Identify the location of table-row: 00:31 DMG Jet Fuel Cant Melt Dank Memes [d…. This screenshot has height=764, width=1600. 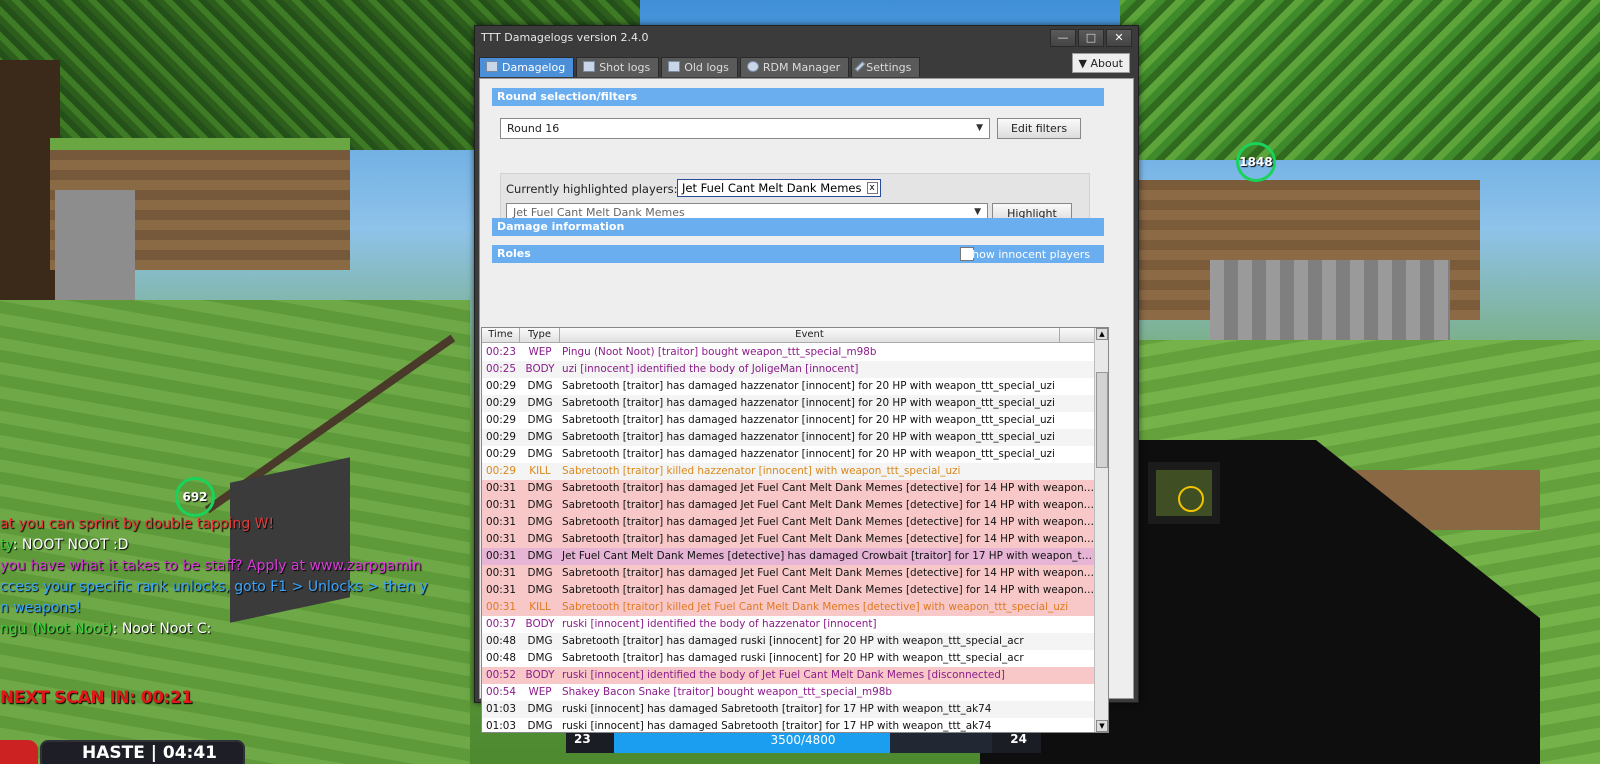
(789, 556).